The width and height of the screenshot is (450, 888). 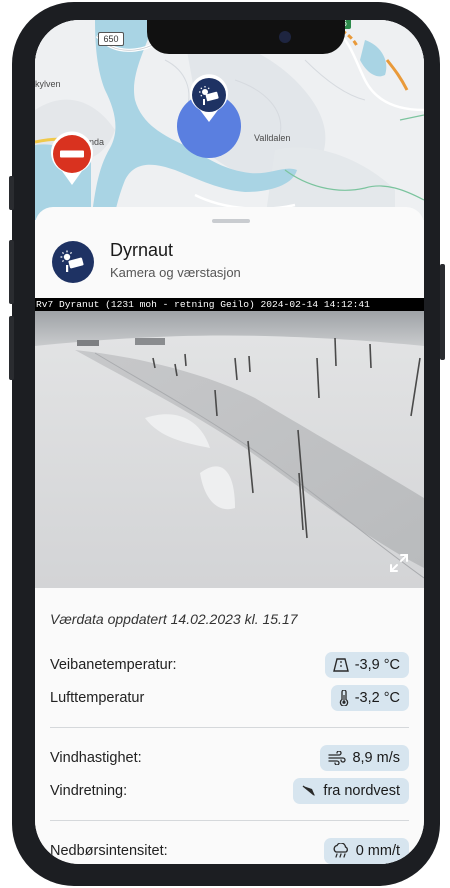 I want to click on sheet-grabber-handle, so click(x=231, y=221).